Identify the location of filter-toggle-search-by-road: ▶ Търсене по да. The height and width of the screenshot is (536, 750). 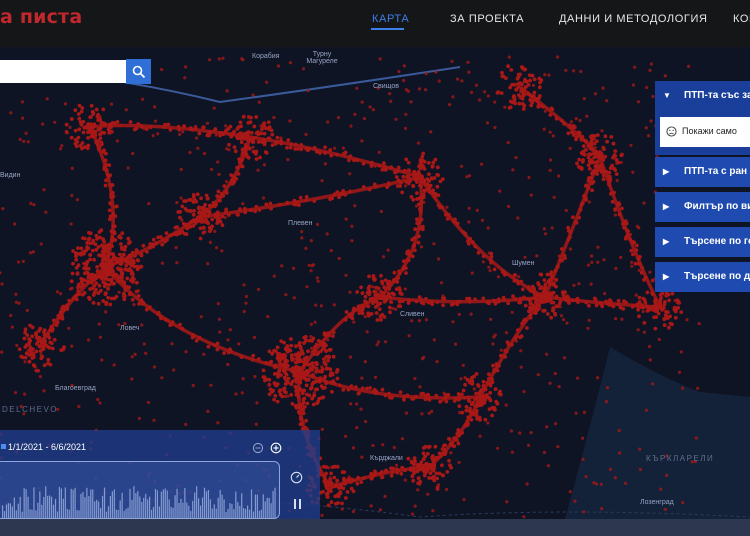
(702, 277).